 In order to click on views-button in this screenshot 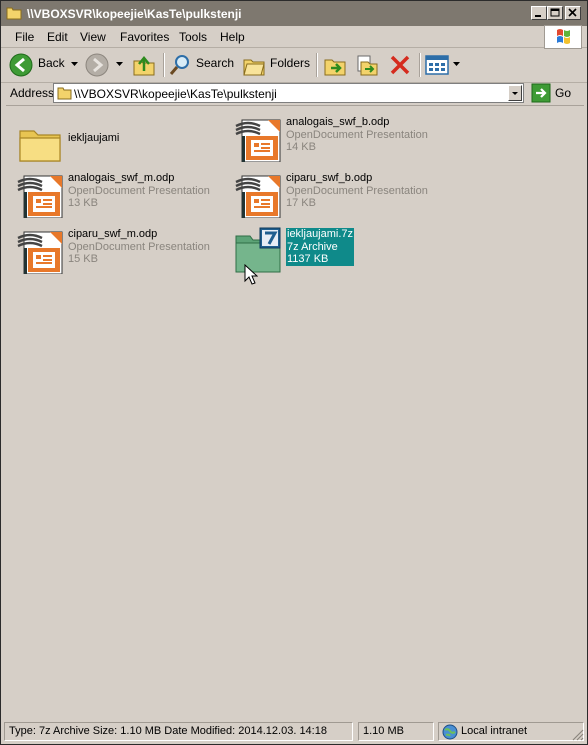, I will do `click(444, 65)`.